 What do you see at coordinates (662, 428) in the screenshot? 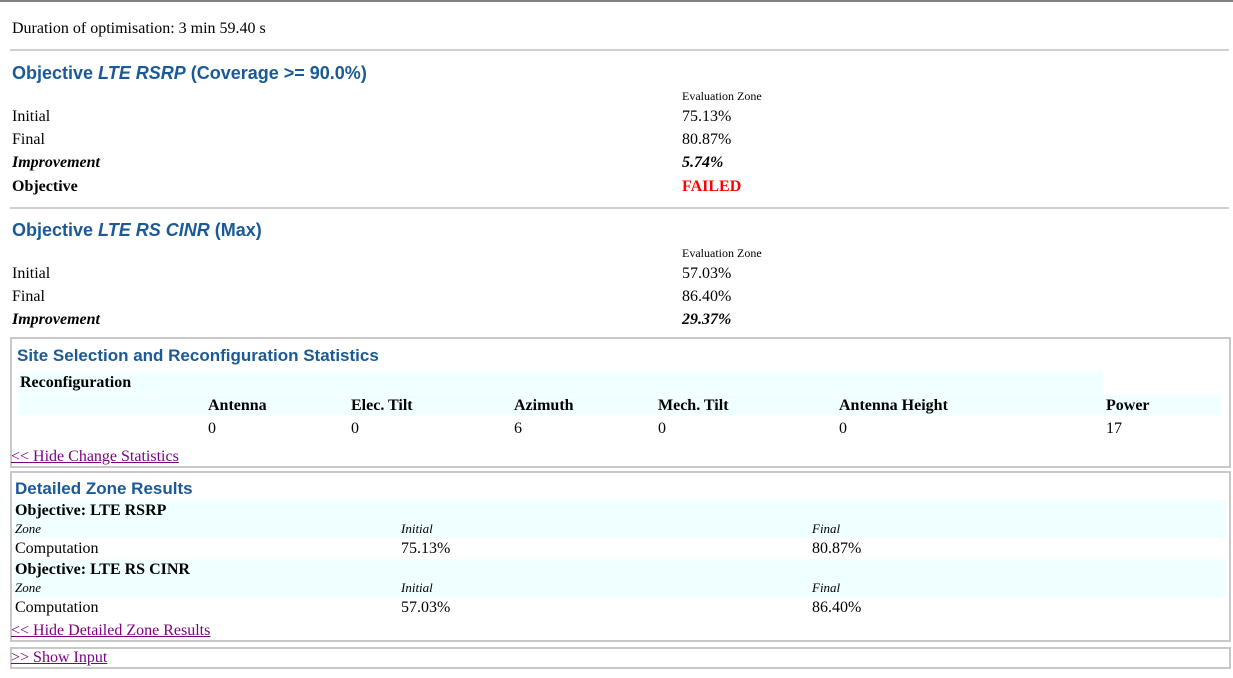
I see `val-mech-tilt: 0` at bounding box center [662, 428].